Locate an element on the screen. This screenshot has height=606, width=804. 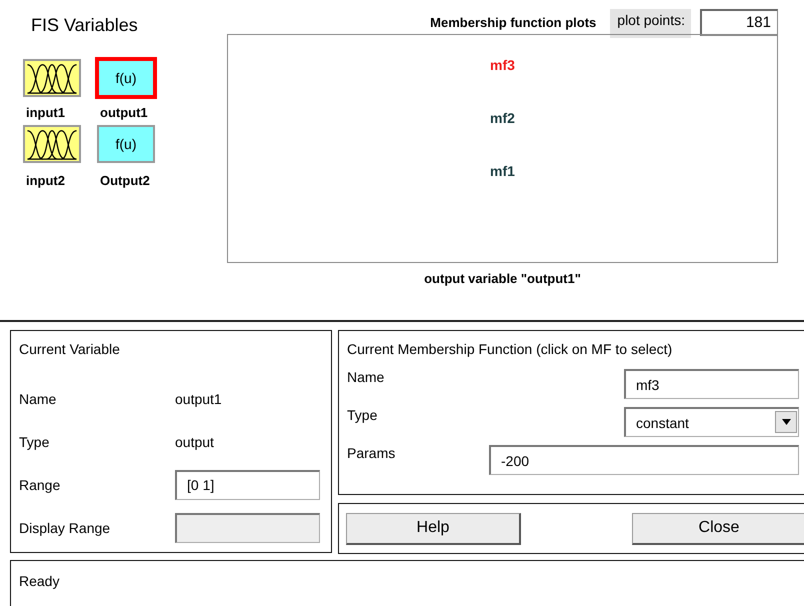
field-label: Params is located at coordinates (371, 453).